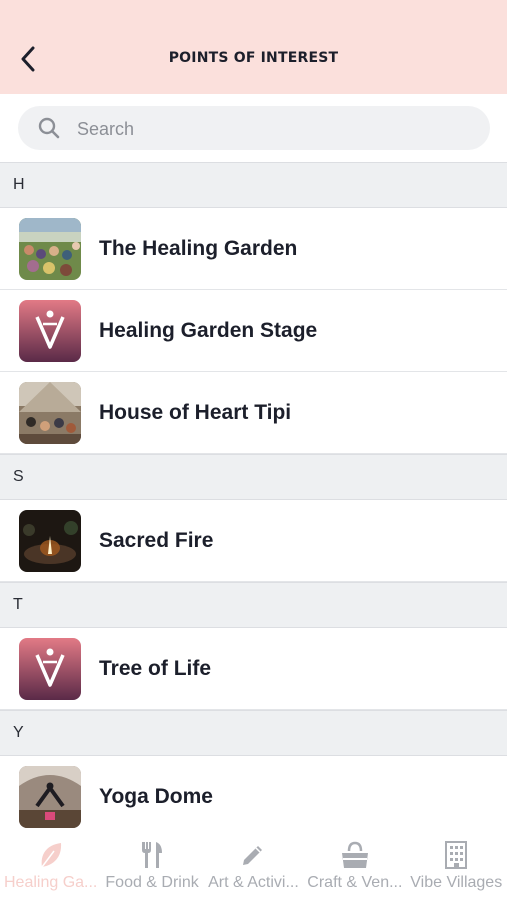  I want to click on list-item: House of Heart Tipi, so click(253, 413).